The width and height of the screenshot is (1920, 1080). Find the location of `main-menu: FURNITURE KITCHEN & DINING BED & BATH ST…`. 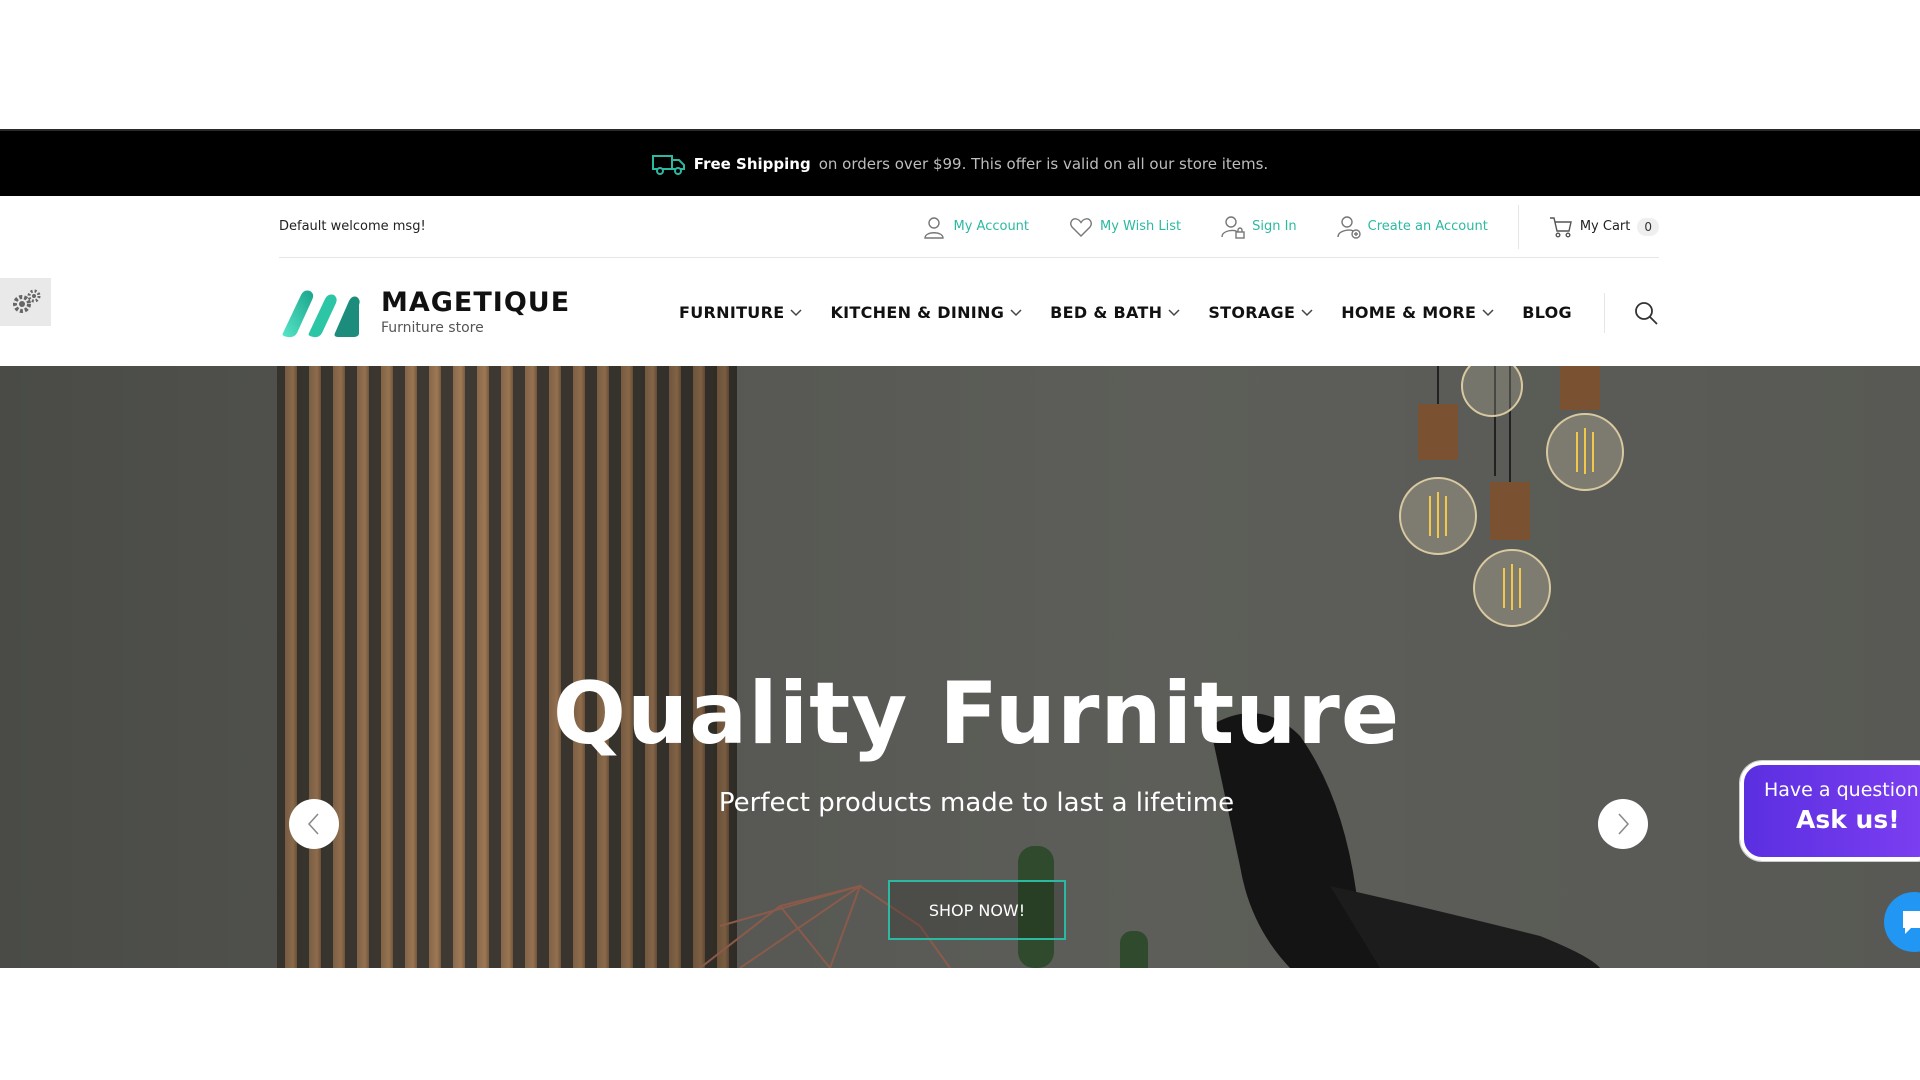

main-menu: FURNITURE KITCHEN & DINING BED & BATH ST… is located at coordinates (1169, 312).